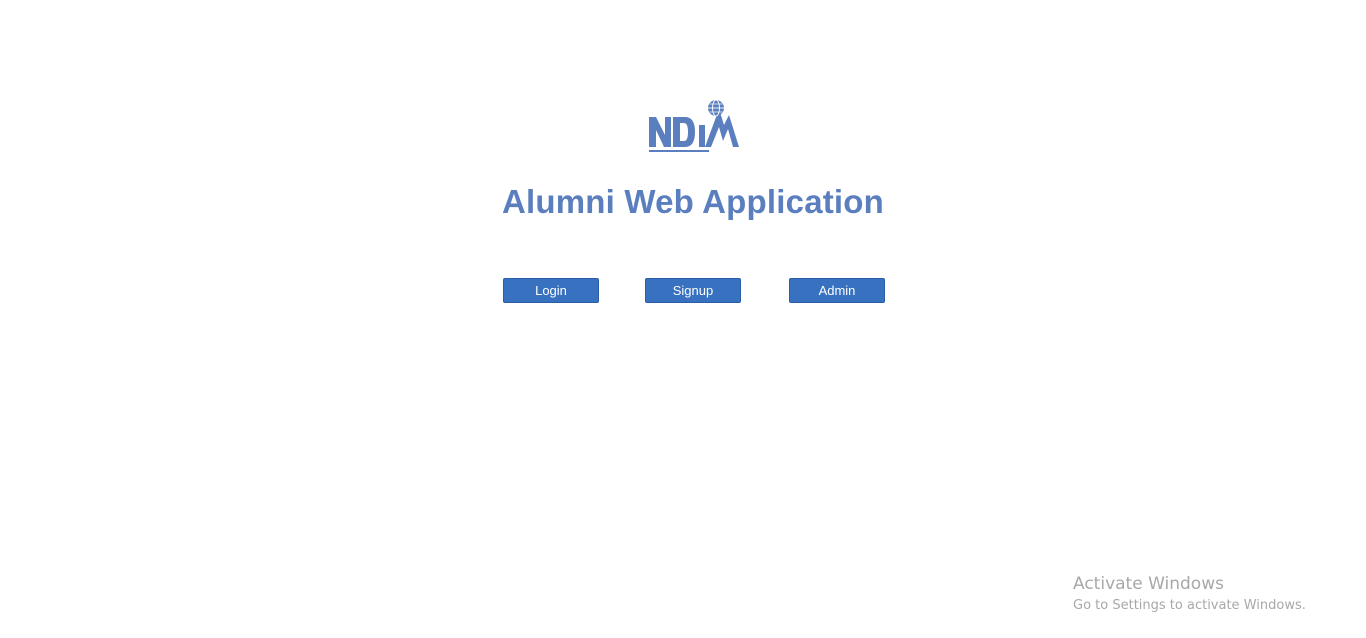 The height and width of the screenshot is (638, 1366). Describe the element at coordinates (837, 290) in the screenshot. I see `admin-button: Admin` at that location.